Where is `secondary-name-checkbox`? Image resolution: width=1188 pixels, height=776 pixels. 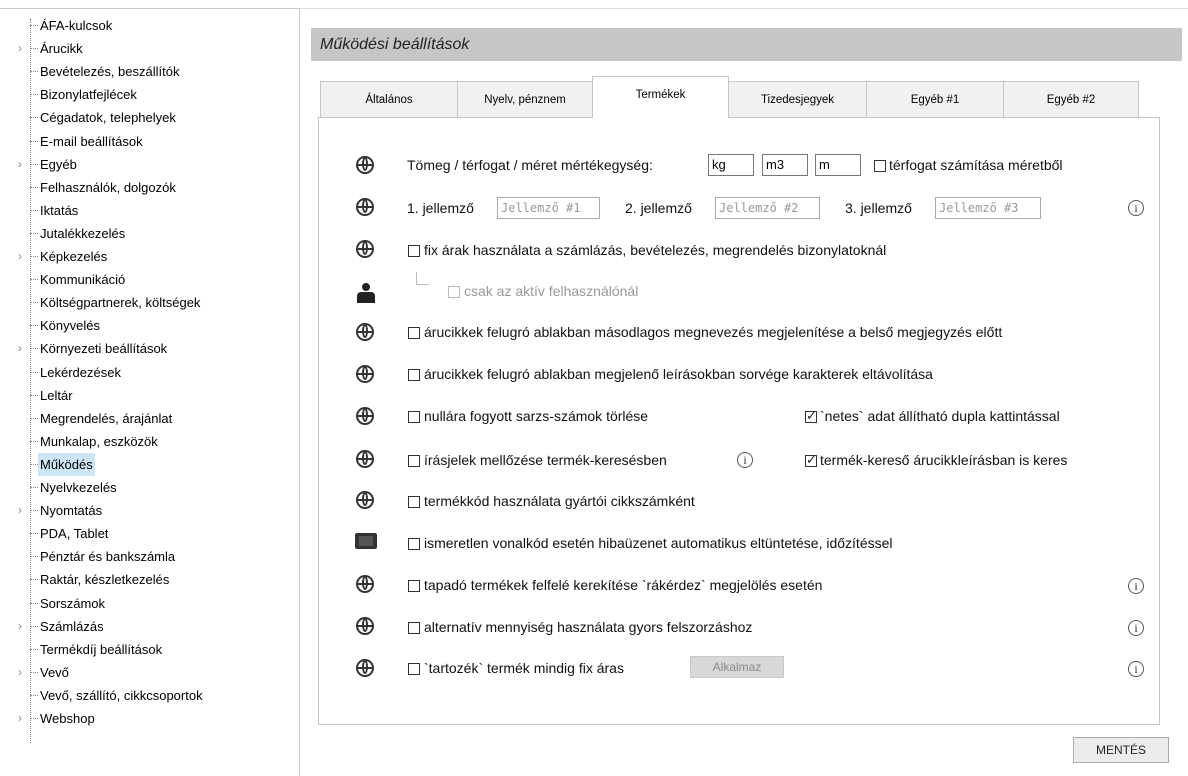
secondary-name-checkbox is located at coordinates (414, 333).